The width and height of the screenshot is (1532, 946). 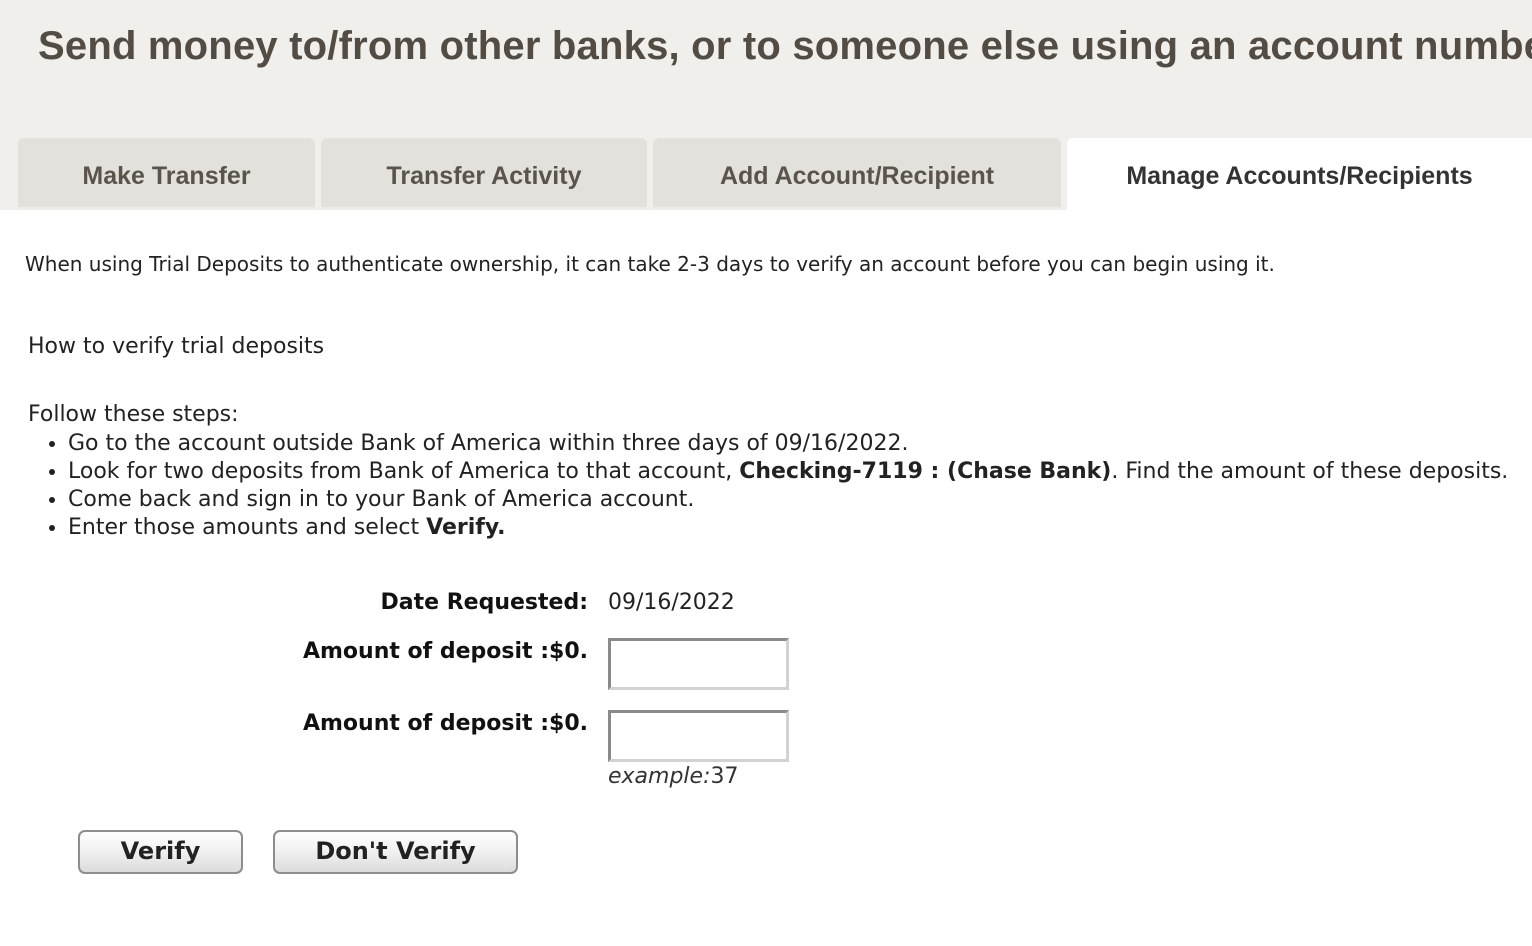 I want to click on step-text: . Find the amount of these deposits., so click(x=1310, y=471).